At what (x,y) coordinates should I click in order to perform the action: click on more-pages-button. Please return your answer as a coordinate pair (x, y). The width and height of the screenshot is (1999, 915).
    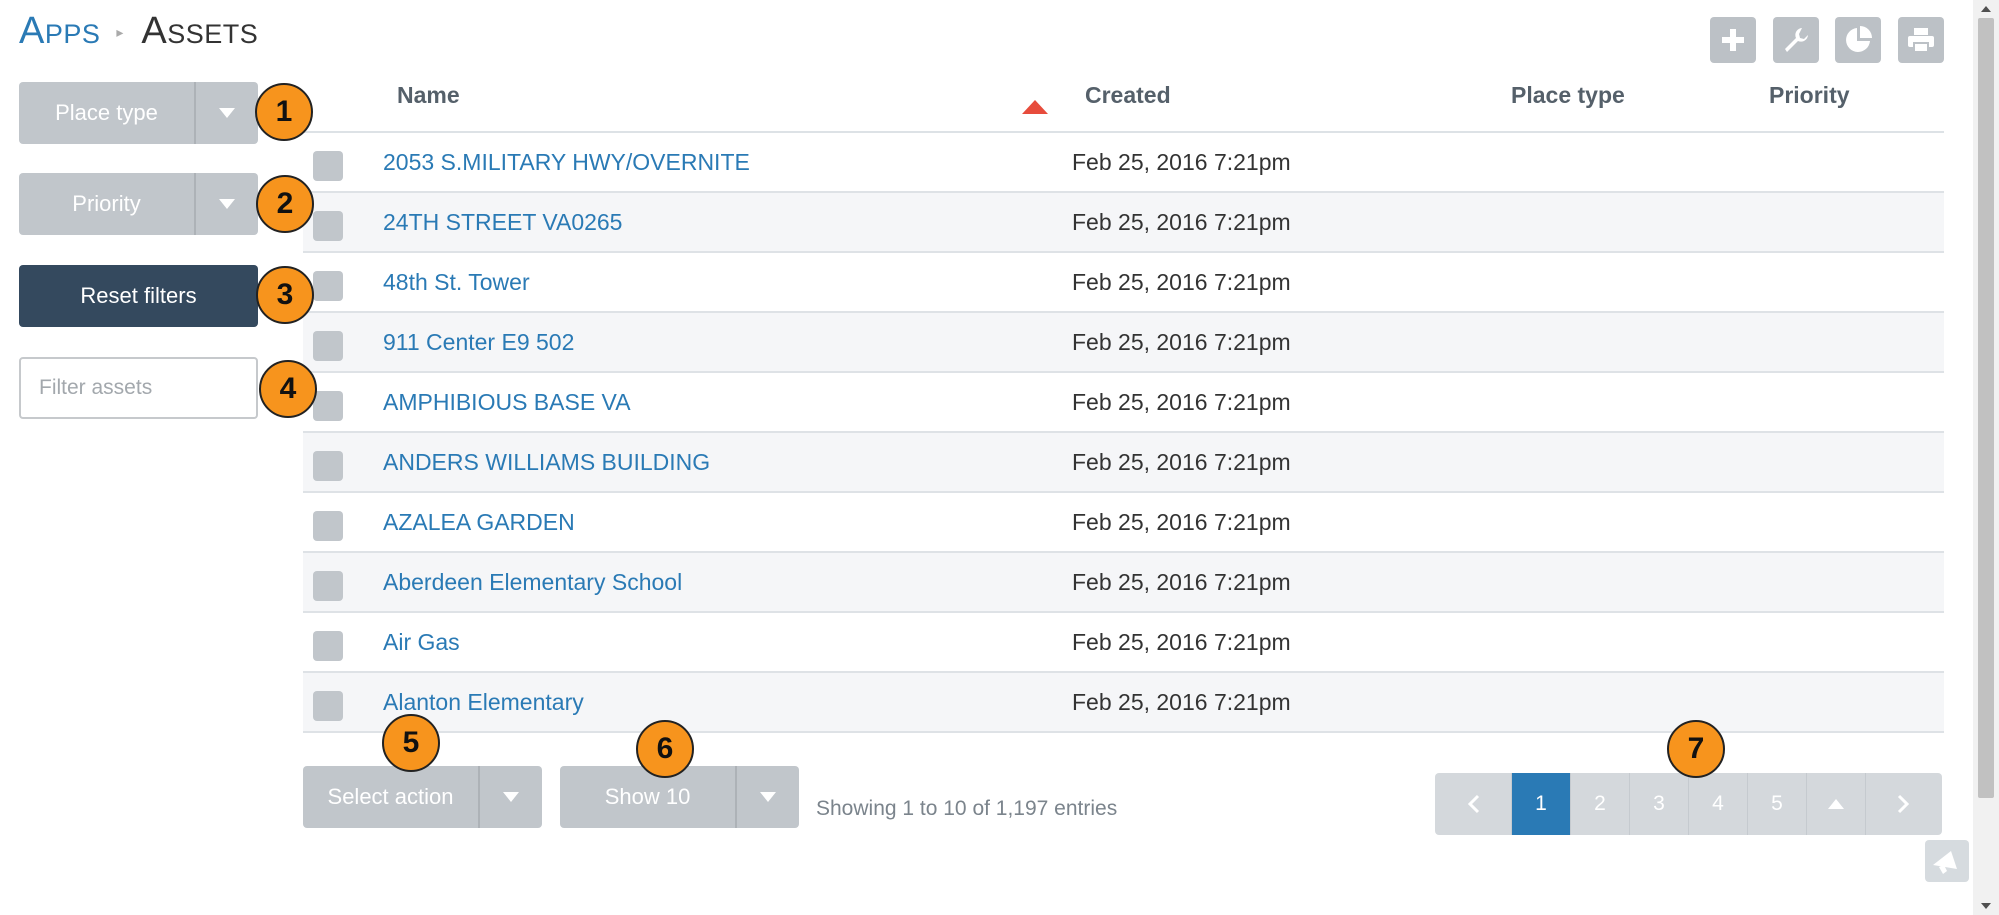
    Looking at the image, I should click on (1835, 804).